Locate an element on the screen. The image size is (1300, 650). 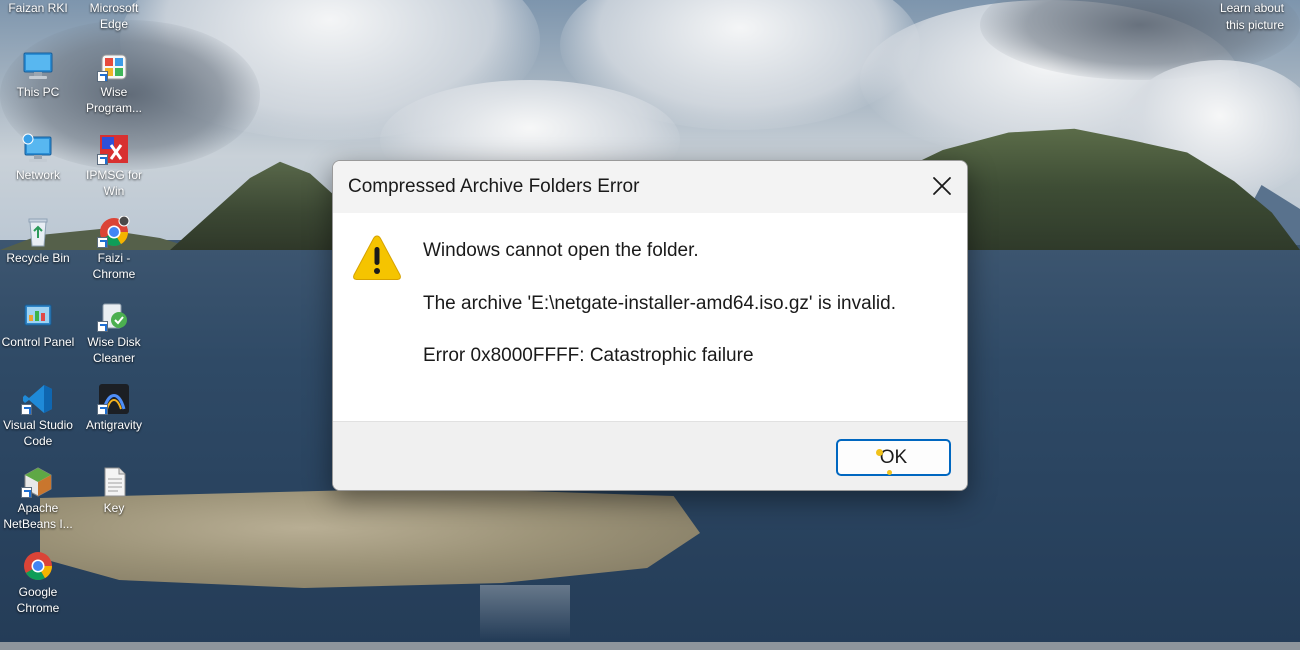
desktop-icon-label: IPMSG for Win is located at coordinates (113, 183).